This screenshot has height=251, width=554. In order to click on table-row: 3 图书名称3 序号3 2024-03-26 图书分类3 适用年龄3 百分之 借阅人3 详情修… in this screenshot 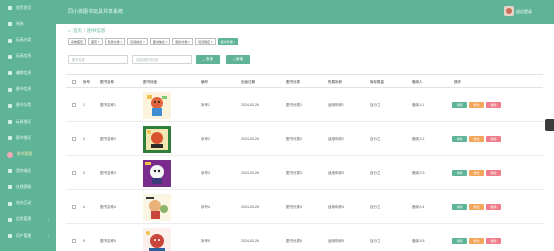, I will do `click(304, 173)`.